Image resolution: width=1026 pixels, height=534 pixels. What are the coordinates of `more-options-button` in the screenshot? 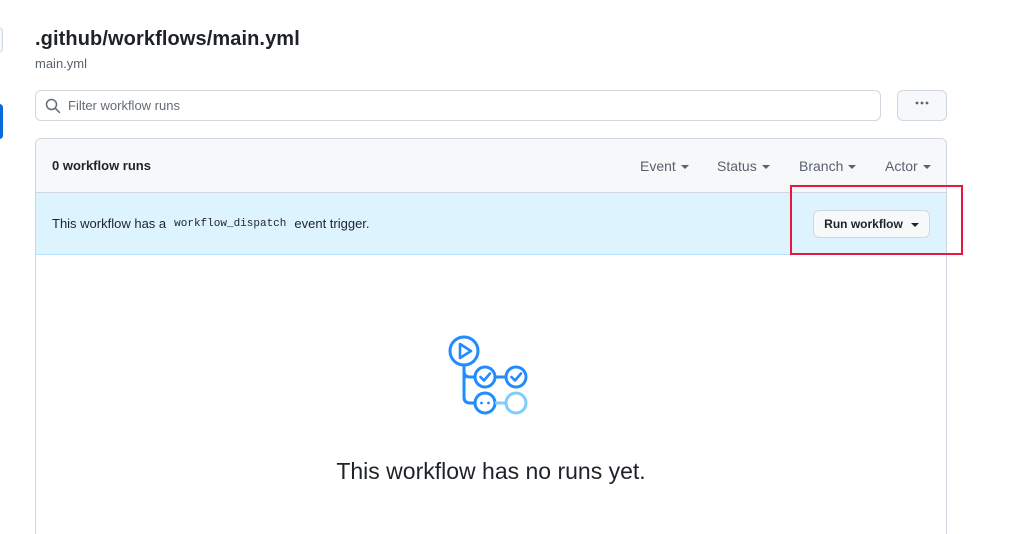 It's located at (922, 105).